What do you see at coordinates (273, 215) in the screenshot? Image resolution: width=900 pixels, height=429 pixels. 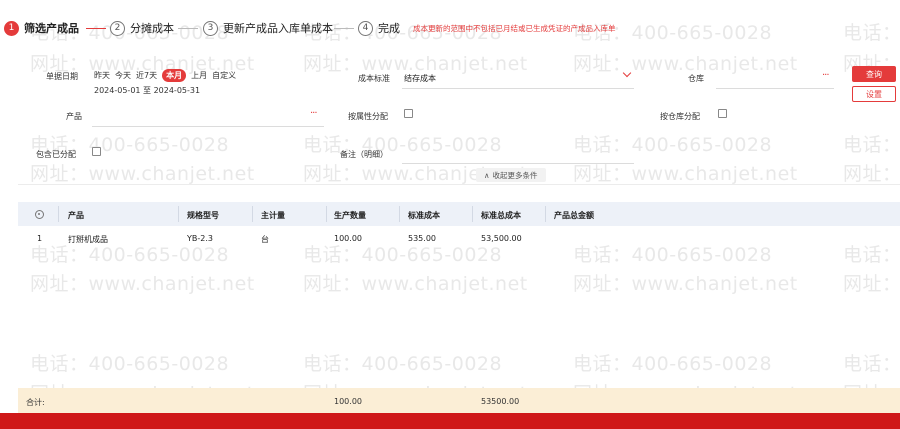 I see `col-unit: 主计量` at bounding box center [273, 215].